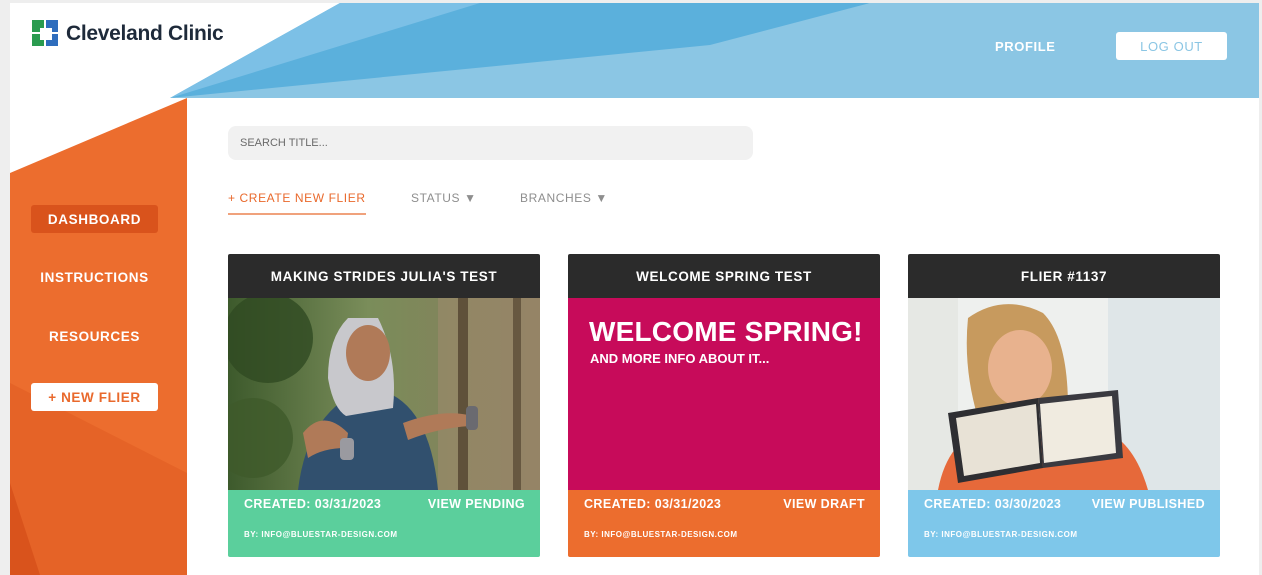 The width and height of the screenshot is (1262, 575). Describe the element at coordinates (46, 34) in the screenshot. I see `cleveland-clinic-logo-icon` at that location.